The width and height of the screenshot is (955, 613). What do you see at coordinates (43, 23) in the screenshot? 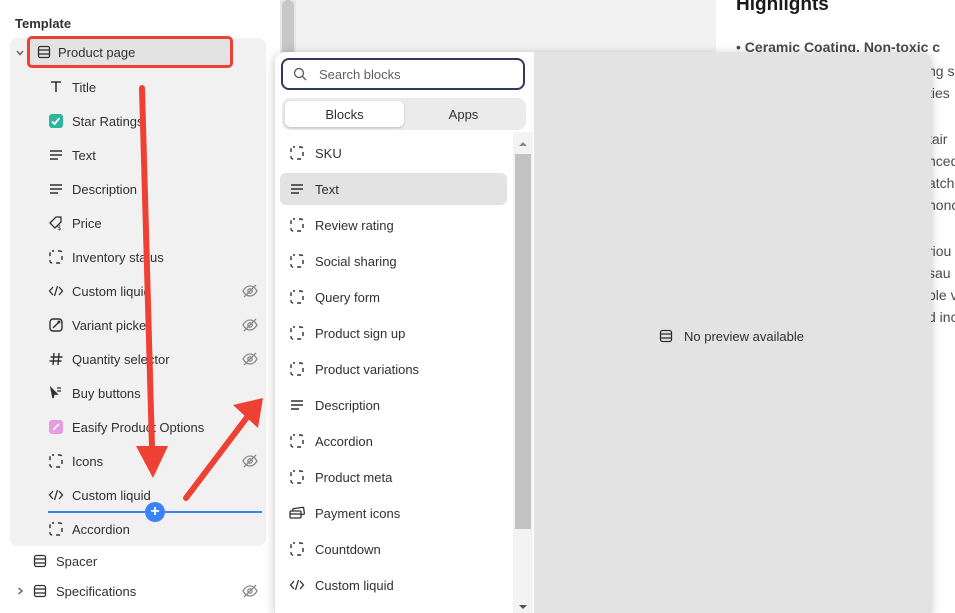
I see `template-heading: Template` at bounding box center [43, 23].